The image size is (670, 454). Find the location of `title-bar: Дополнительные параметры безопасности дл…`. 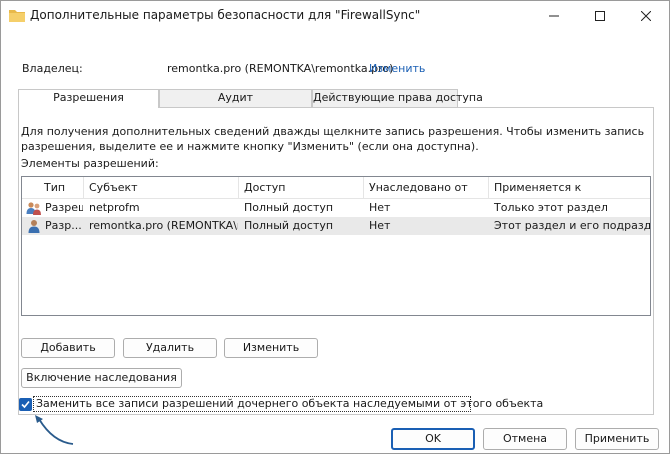

title-bar: Дополнительные параметры безопасности дл… is located at coordinates (335, 16).